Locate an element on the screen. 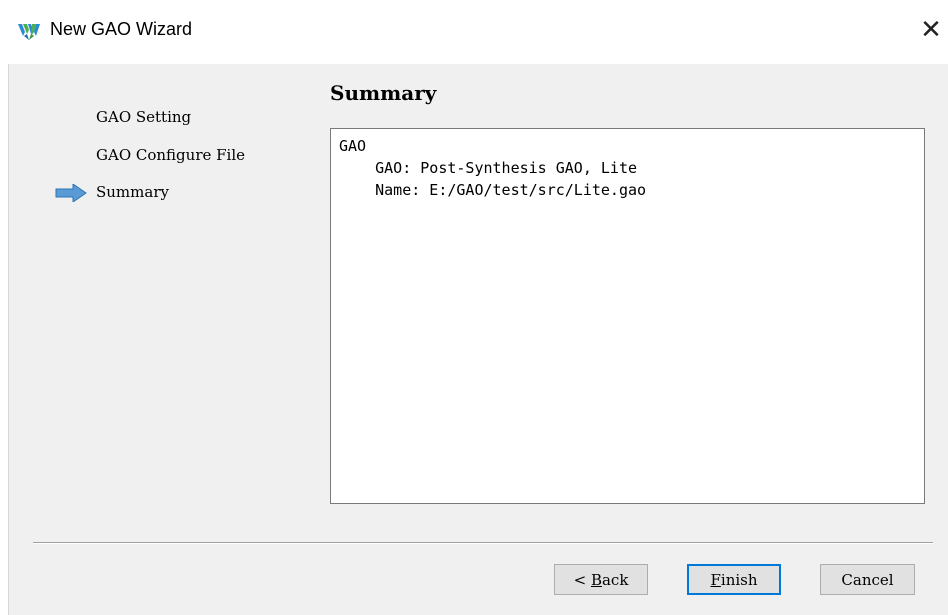  step-gao-configure-file: GAO Configure File is located at coordinates (171, 155).